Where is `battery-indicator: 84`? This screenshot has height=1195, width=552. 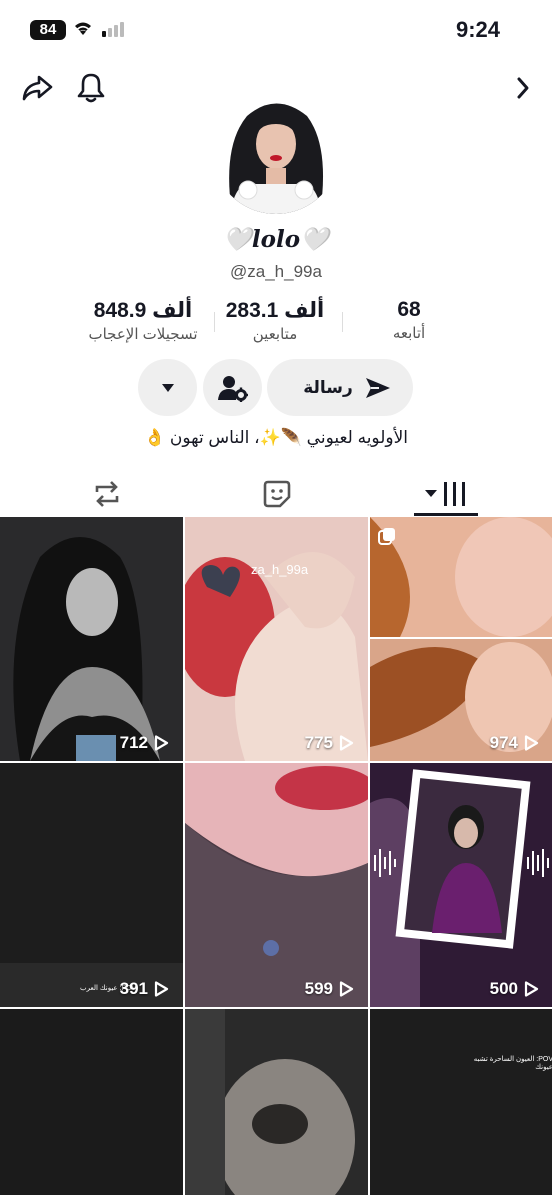 battery-indicator: 84 is located at coordinates (48, 30).